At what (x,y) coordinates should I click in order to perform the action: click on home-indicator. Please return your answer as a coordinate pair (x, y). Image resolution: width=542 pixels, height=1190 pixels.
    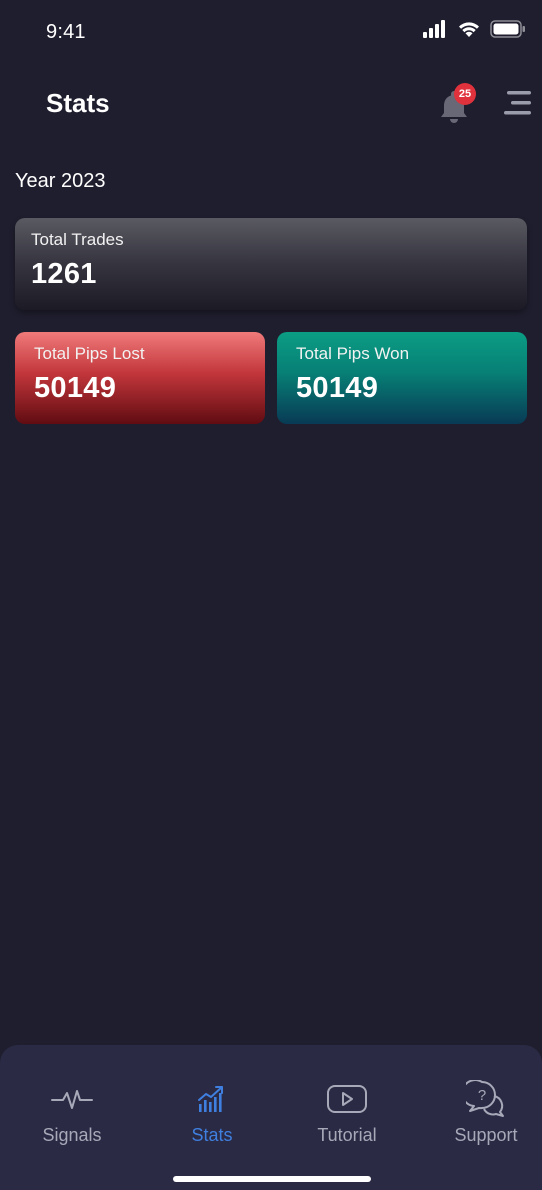
    Looking at the image, I should click on (272, 1179).